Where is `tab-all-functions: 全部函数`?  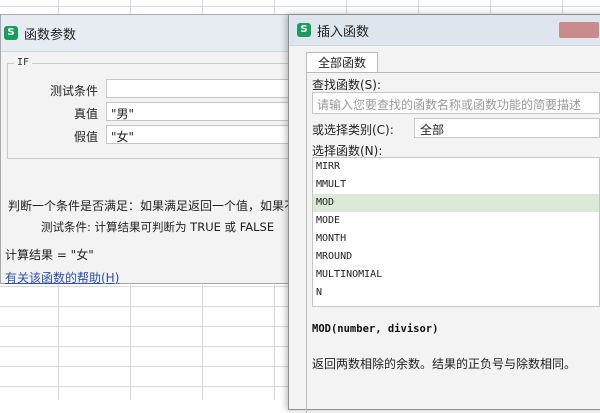
tab-all-functions: 全部函数 is located at coordinates (342, 62).